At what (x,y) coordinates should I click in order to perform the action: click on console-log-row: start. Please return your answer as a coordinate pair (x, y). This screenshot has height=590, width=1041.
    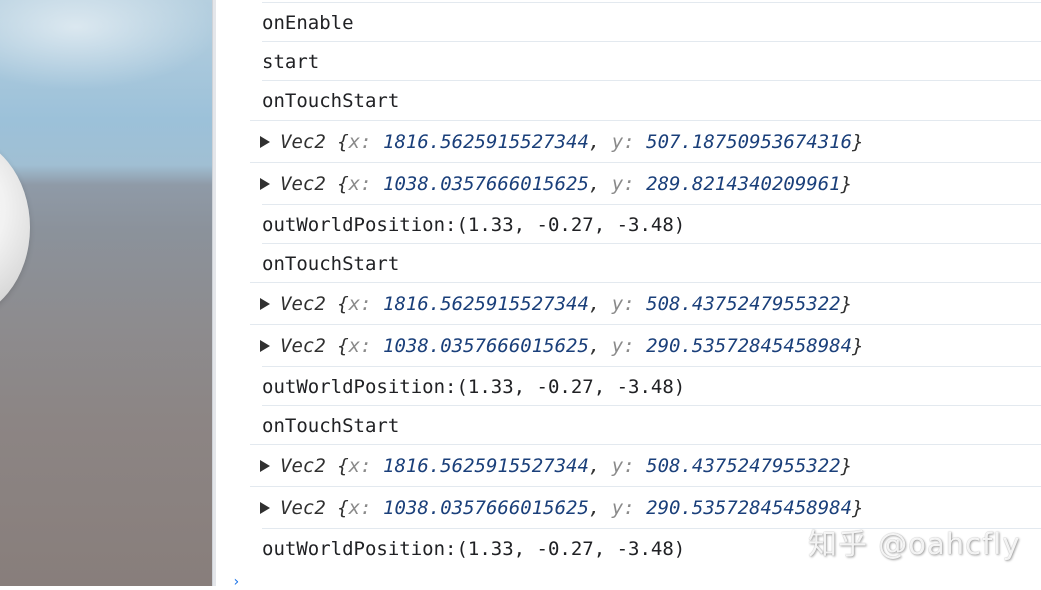
    Looking at the image, I should click on (651, 61).